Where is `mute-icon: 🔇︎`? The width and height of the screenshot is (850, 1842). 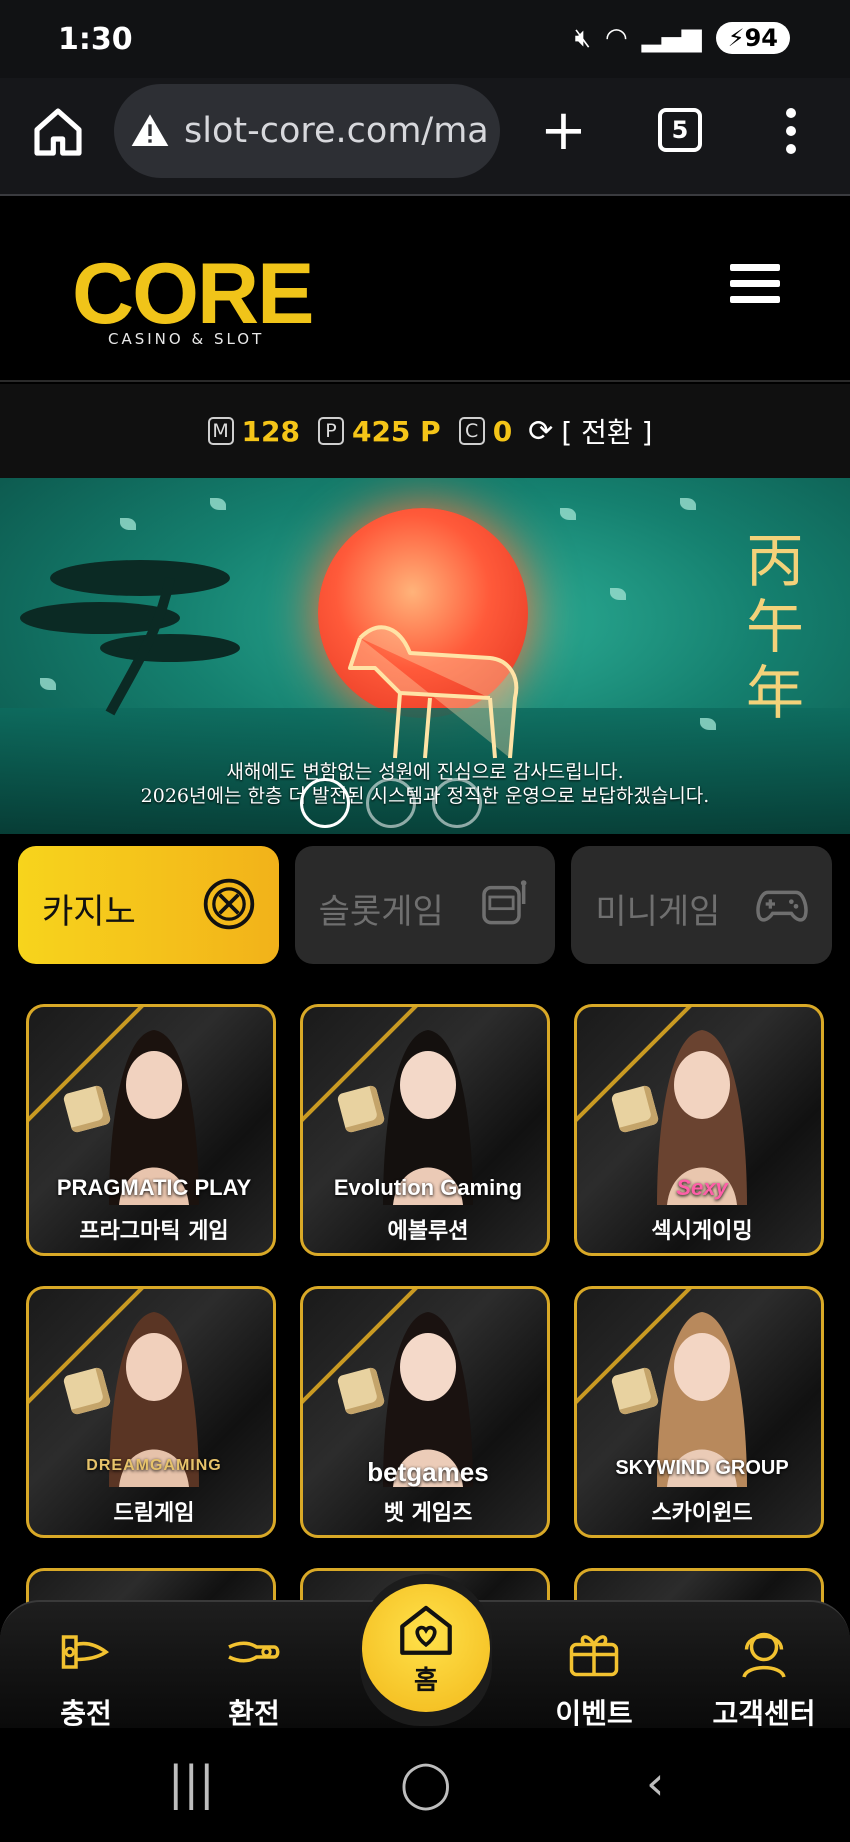
mute-icon: 🔇︎ is located at coordinates (583, 37).